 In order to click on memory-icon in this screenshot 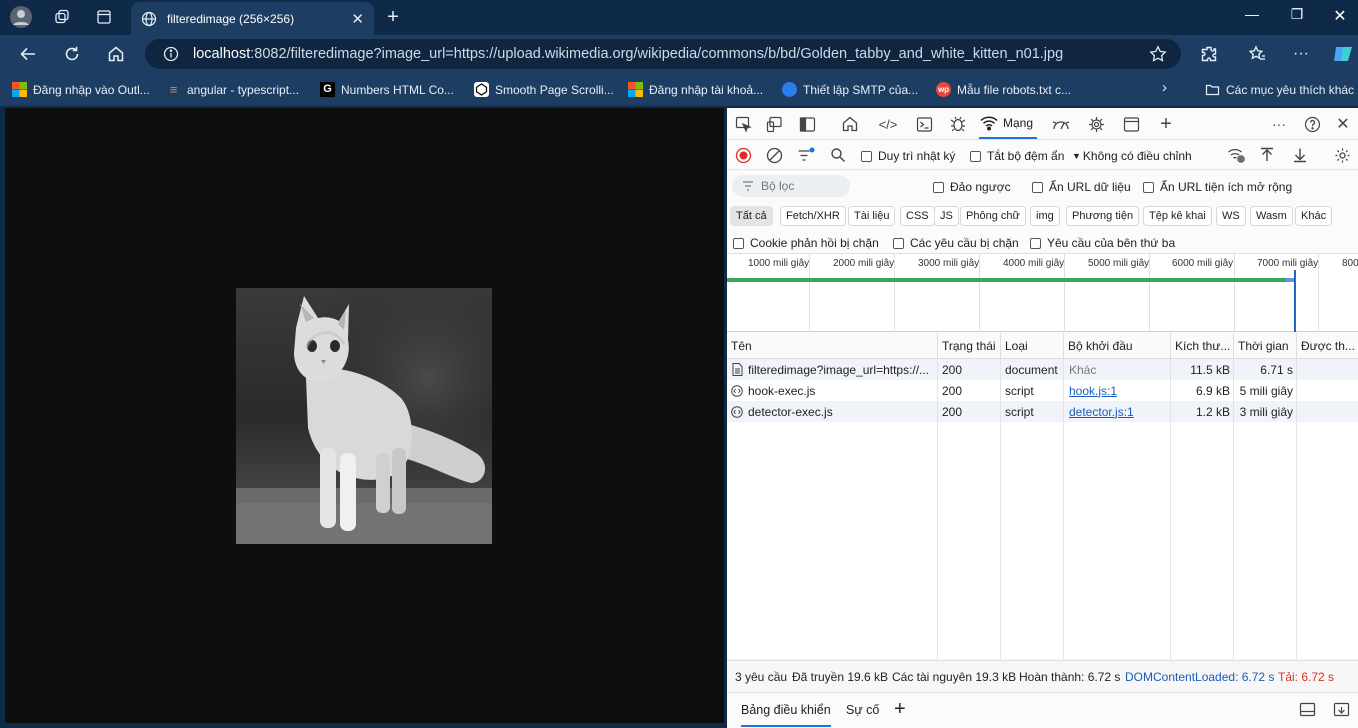, I will do `click(1096, 124)`.